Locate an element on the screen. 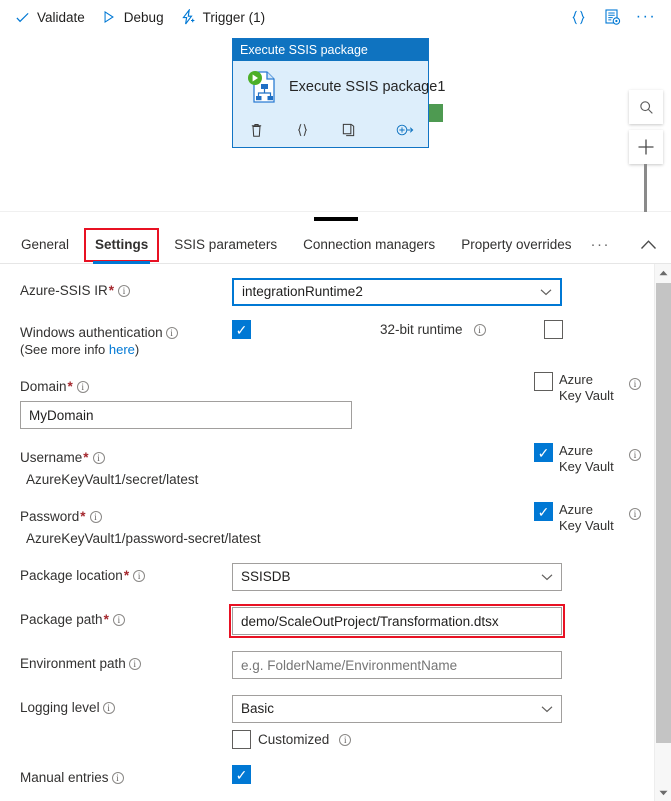 The image size is (671, 801). debug-button: Debug is located at coordinates (134, 17).